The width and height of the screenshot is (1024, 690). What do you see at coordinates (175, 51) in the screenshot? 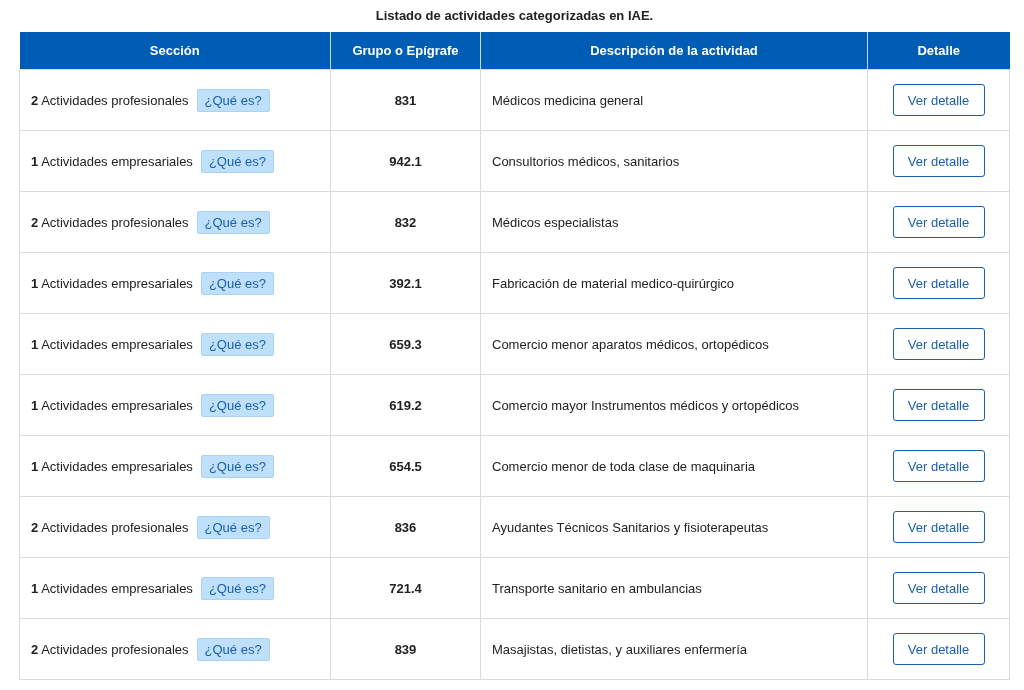
I see `column-header: Sección` at bounding box center [175, 51].